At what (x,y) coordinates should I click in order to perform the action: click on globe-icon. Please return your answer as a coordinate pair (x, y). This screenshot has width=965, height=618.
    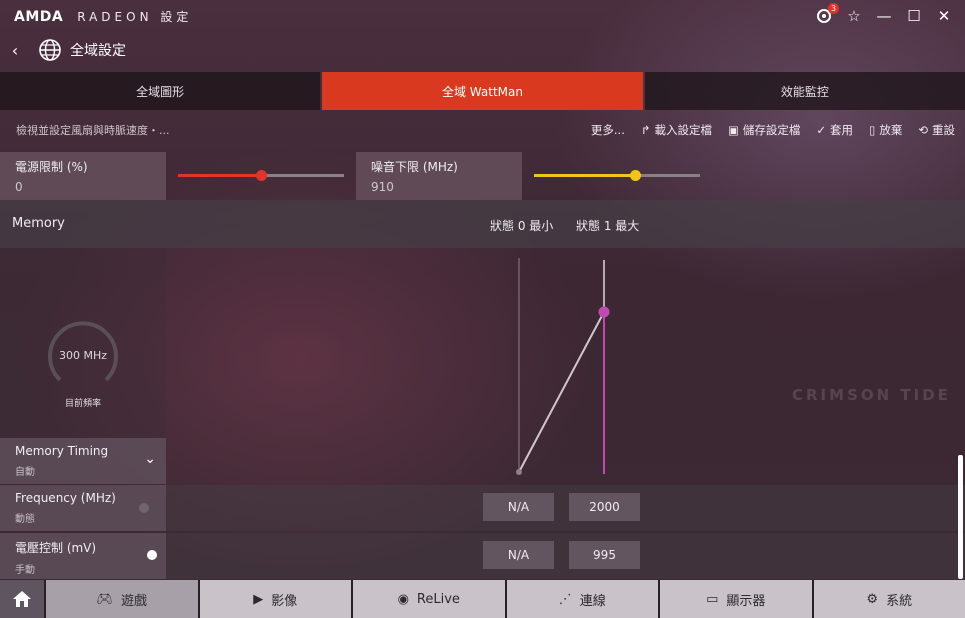
    Looking at the image, I should click on (50, 50).